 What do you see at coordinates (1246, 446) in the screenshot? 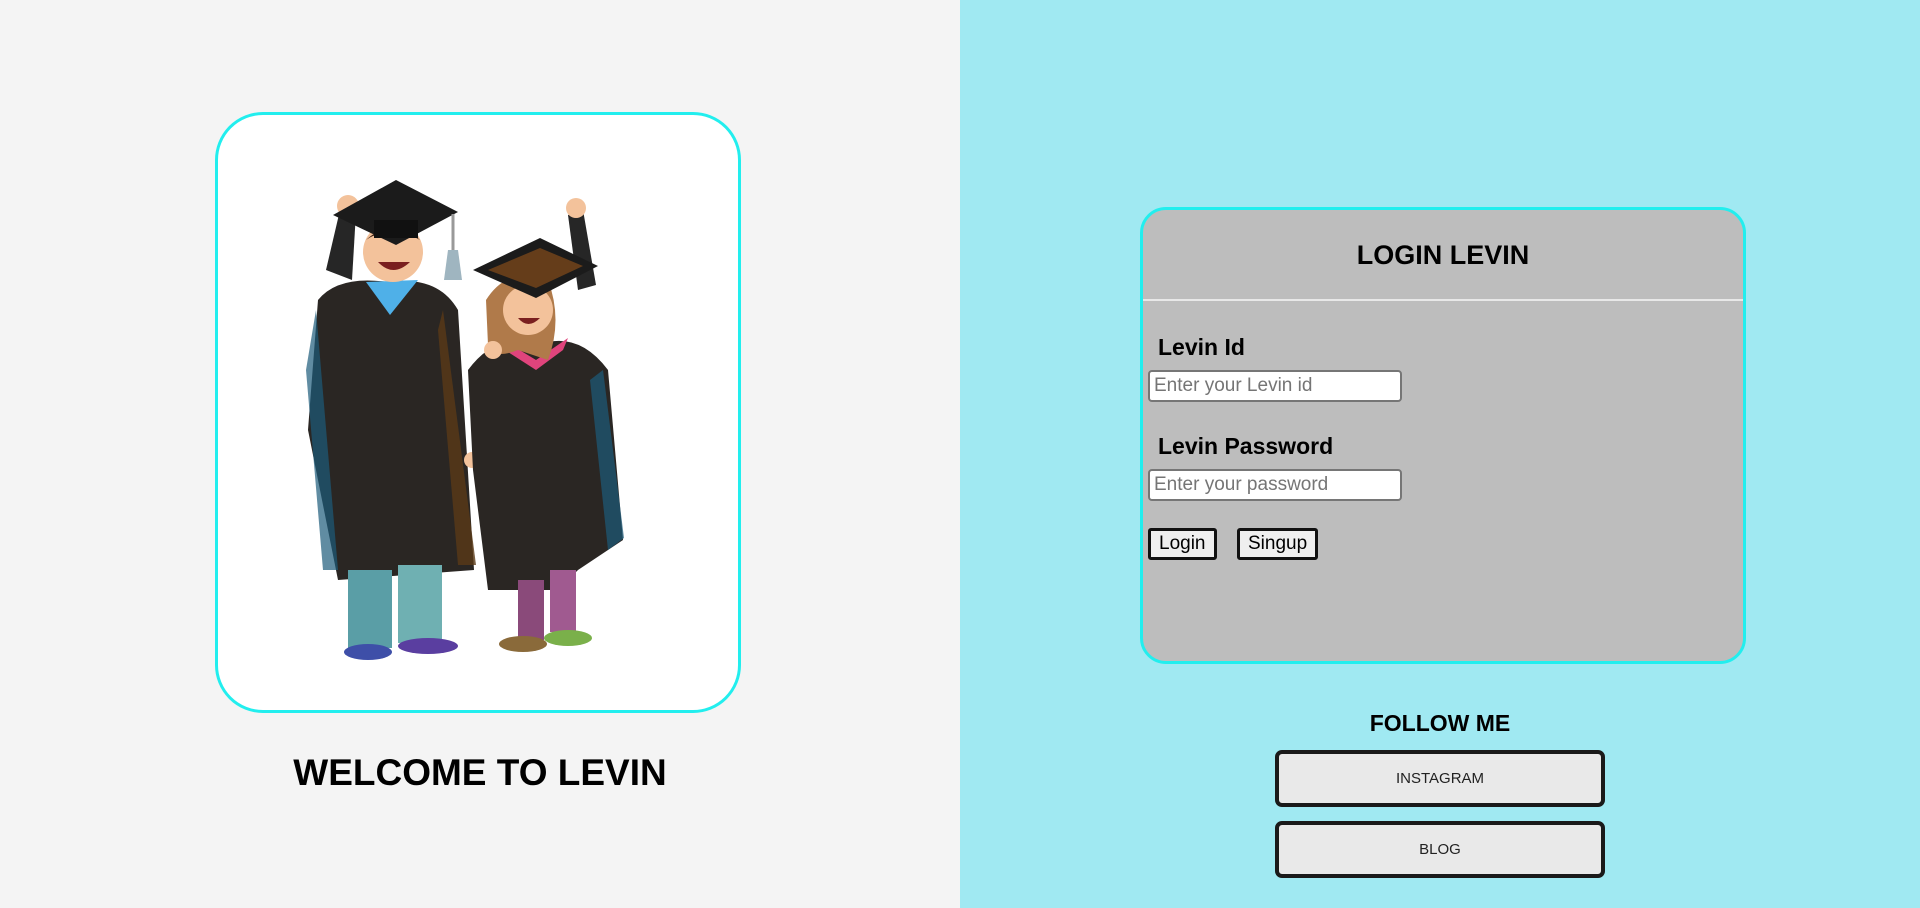
I see `levin-password-label: Levin Password` at bounding box center [1246, 446].